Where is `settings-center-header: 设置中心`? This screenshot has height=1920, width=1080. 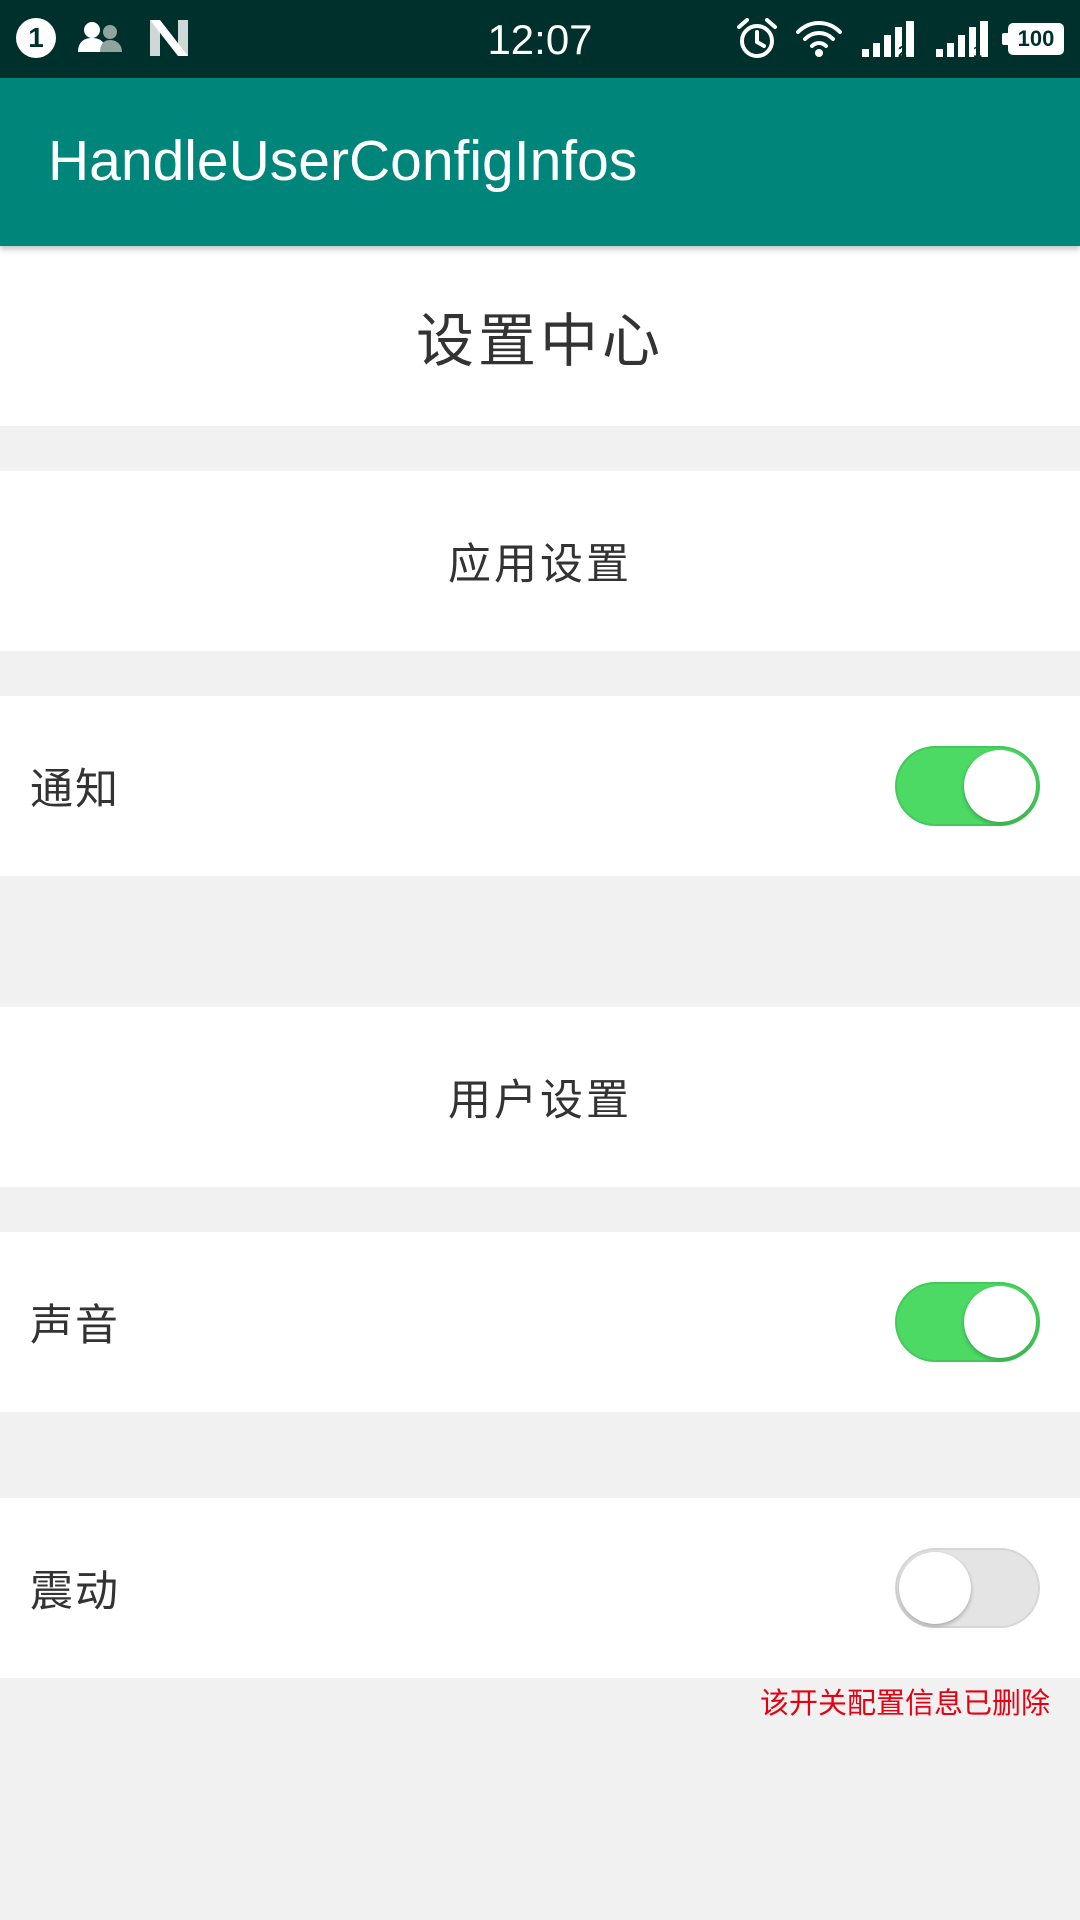
settings-center-header: 设置中心 is located at coordinates (540, 336).